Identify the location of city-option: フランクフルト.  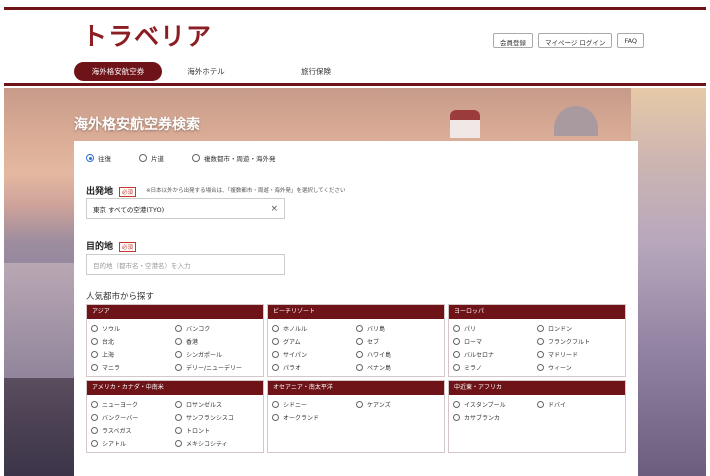
(579, 341).